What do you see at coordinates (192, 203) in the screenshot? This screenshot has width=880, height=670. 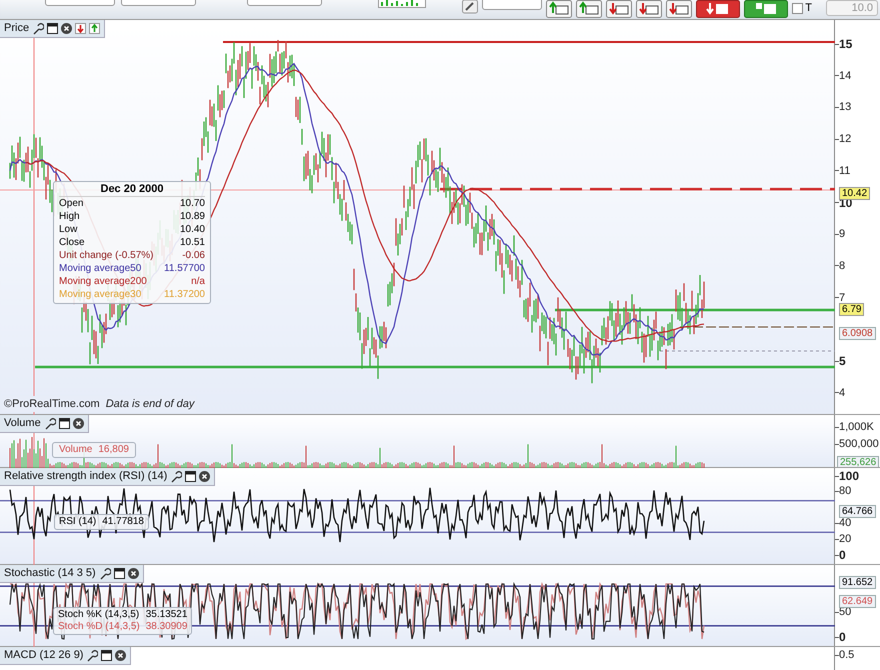 I see `tooltip-value: 10.70` at bounding box center [192, 203].